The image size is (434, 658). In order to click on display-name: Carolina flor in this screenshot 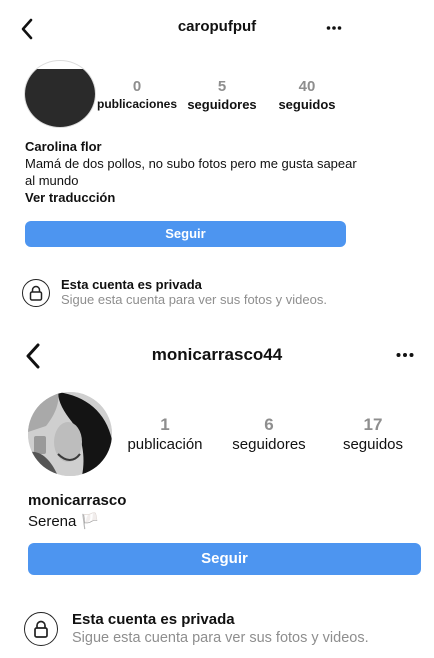, I will do `click(63, 146)`.